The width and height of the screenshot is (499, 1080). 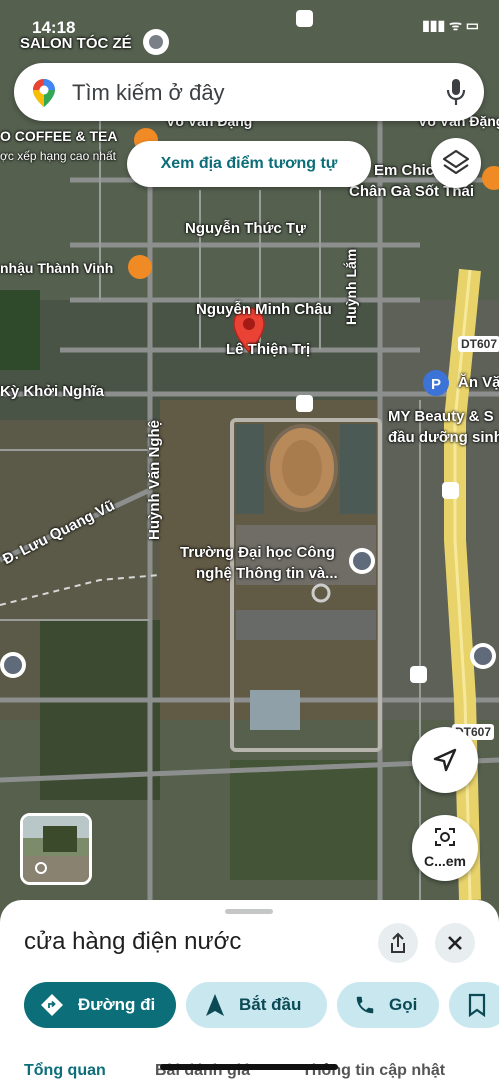 What do you see at coordinates (249, 164) in the screenshot?
I see `similar-places-button: Xem địa điểm tương tự` at bounding box center [249, 164].